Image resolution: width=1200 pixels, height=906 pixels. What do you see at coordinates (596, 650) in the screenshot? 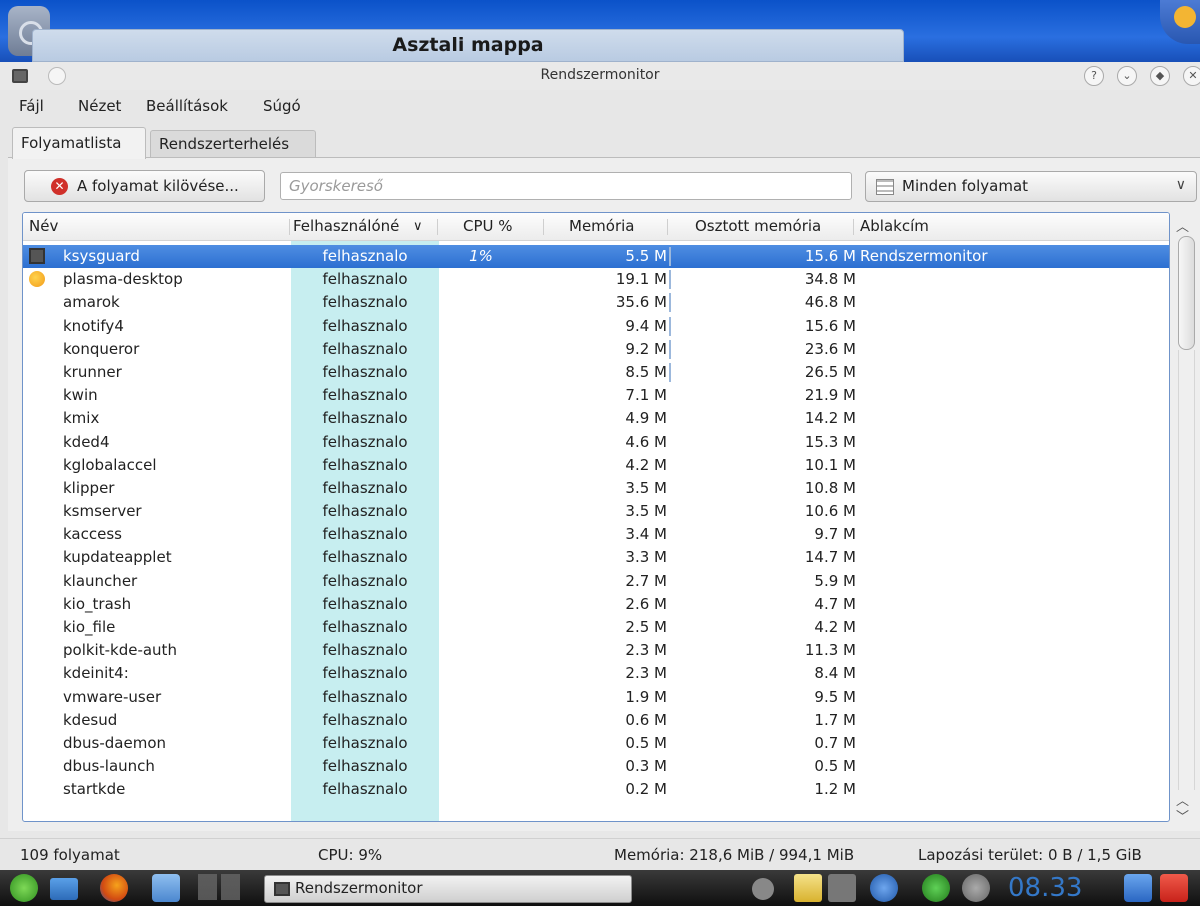
I see `table-row: polkit-kde-auth felhasznalo 2.3 M 11.3 M` at bounding box center [596, 650].